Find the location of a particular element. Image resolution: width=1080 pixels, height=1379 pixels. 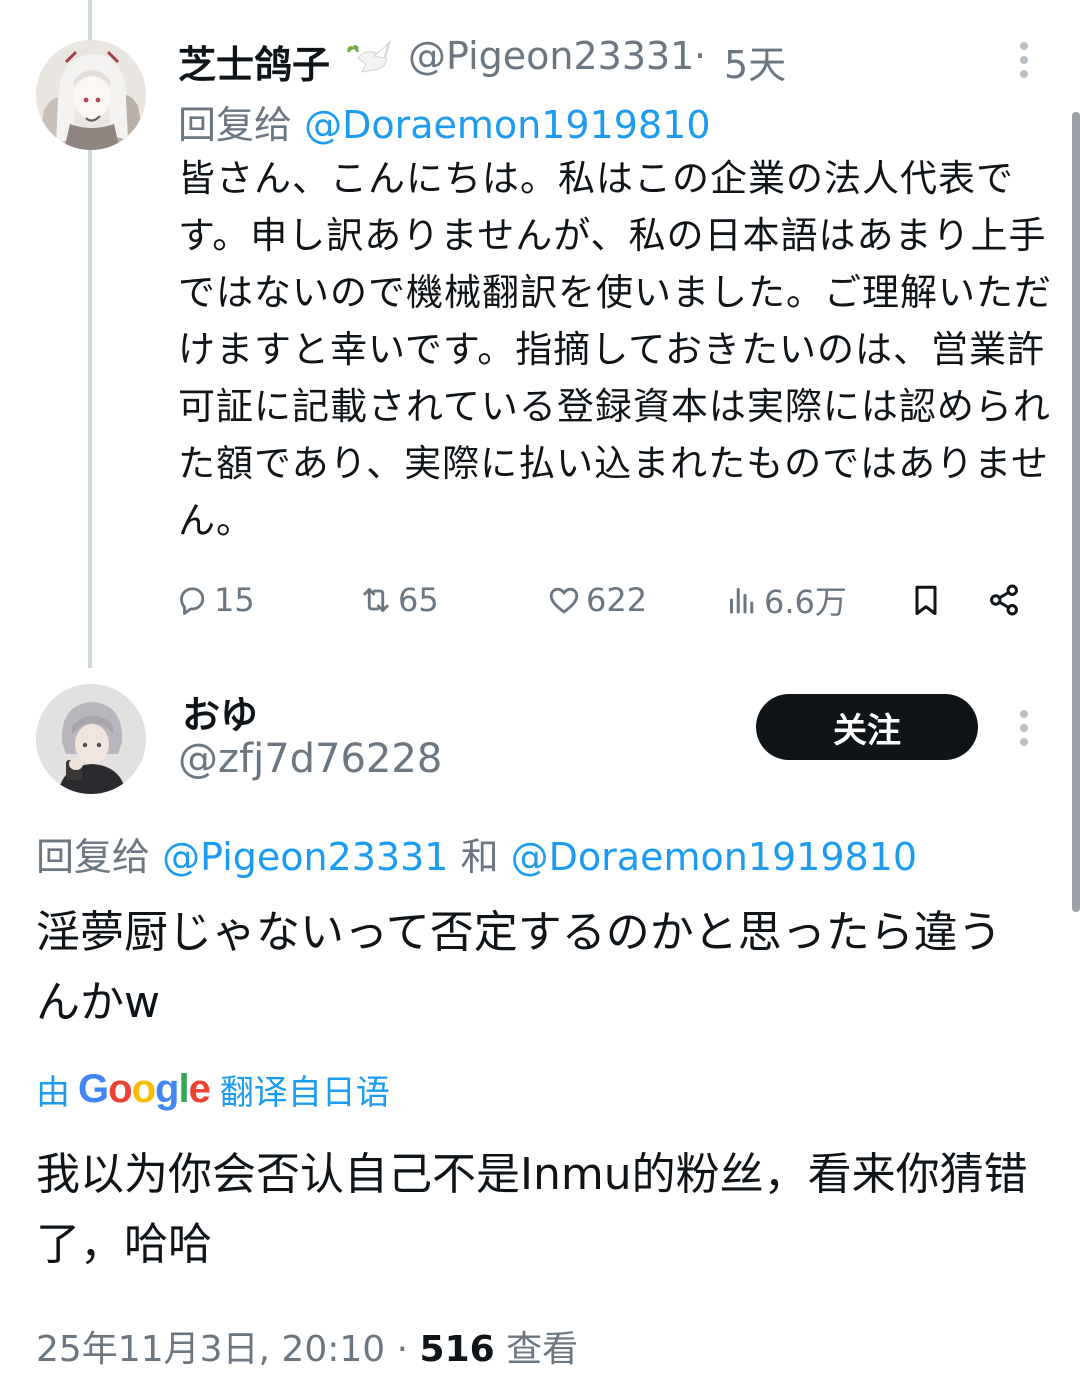

share-button is located at coordinates (1006, 600).